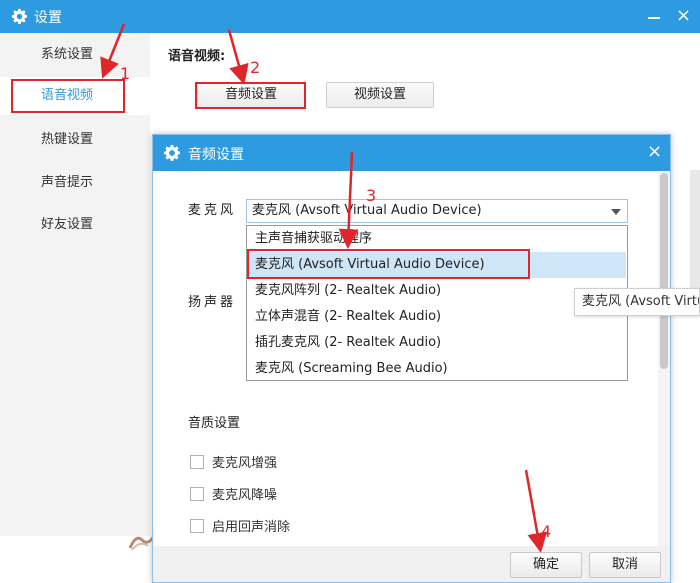  I want to click on microphone-label: 麦克风, so click(212, 210).